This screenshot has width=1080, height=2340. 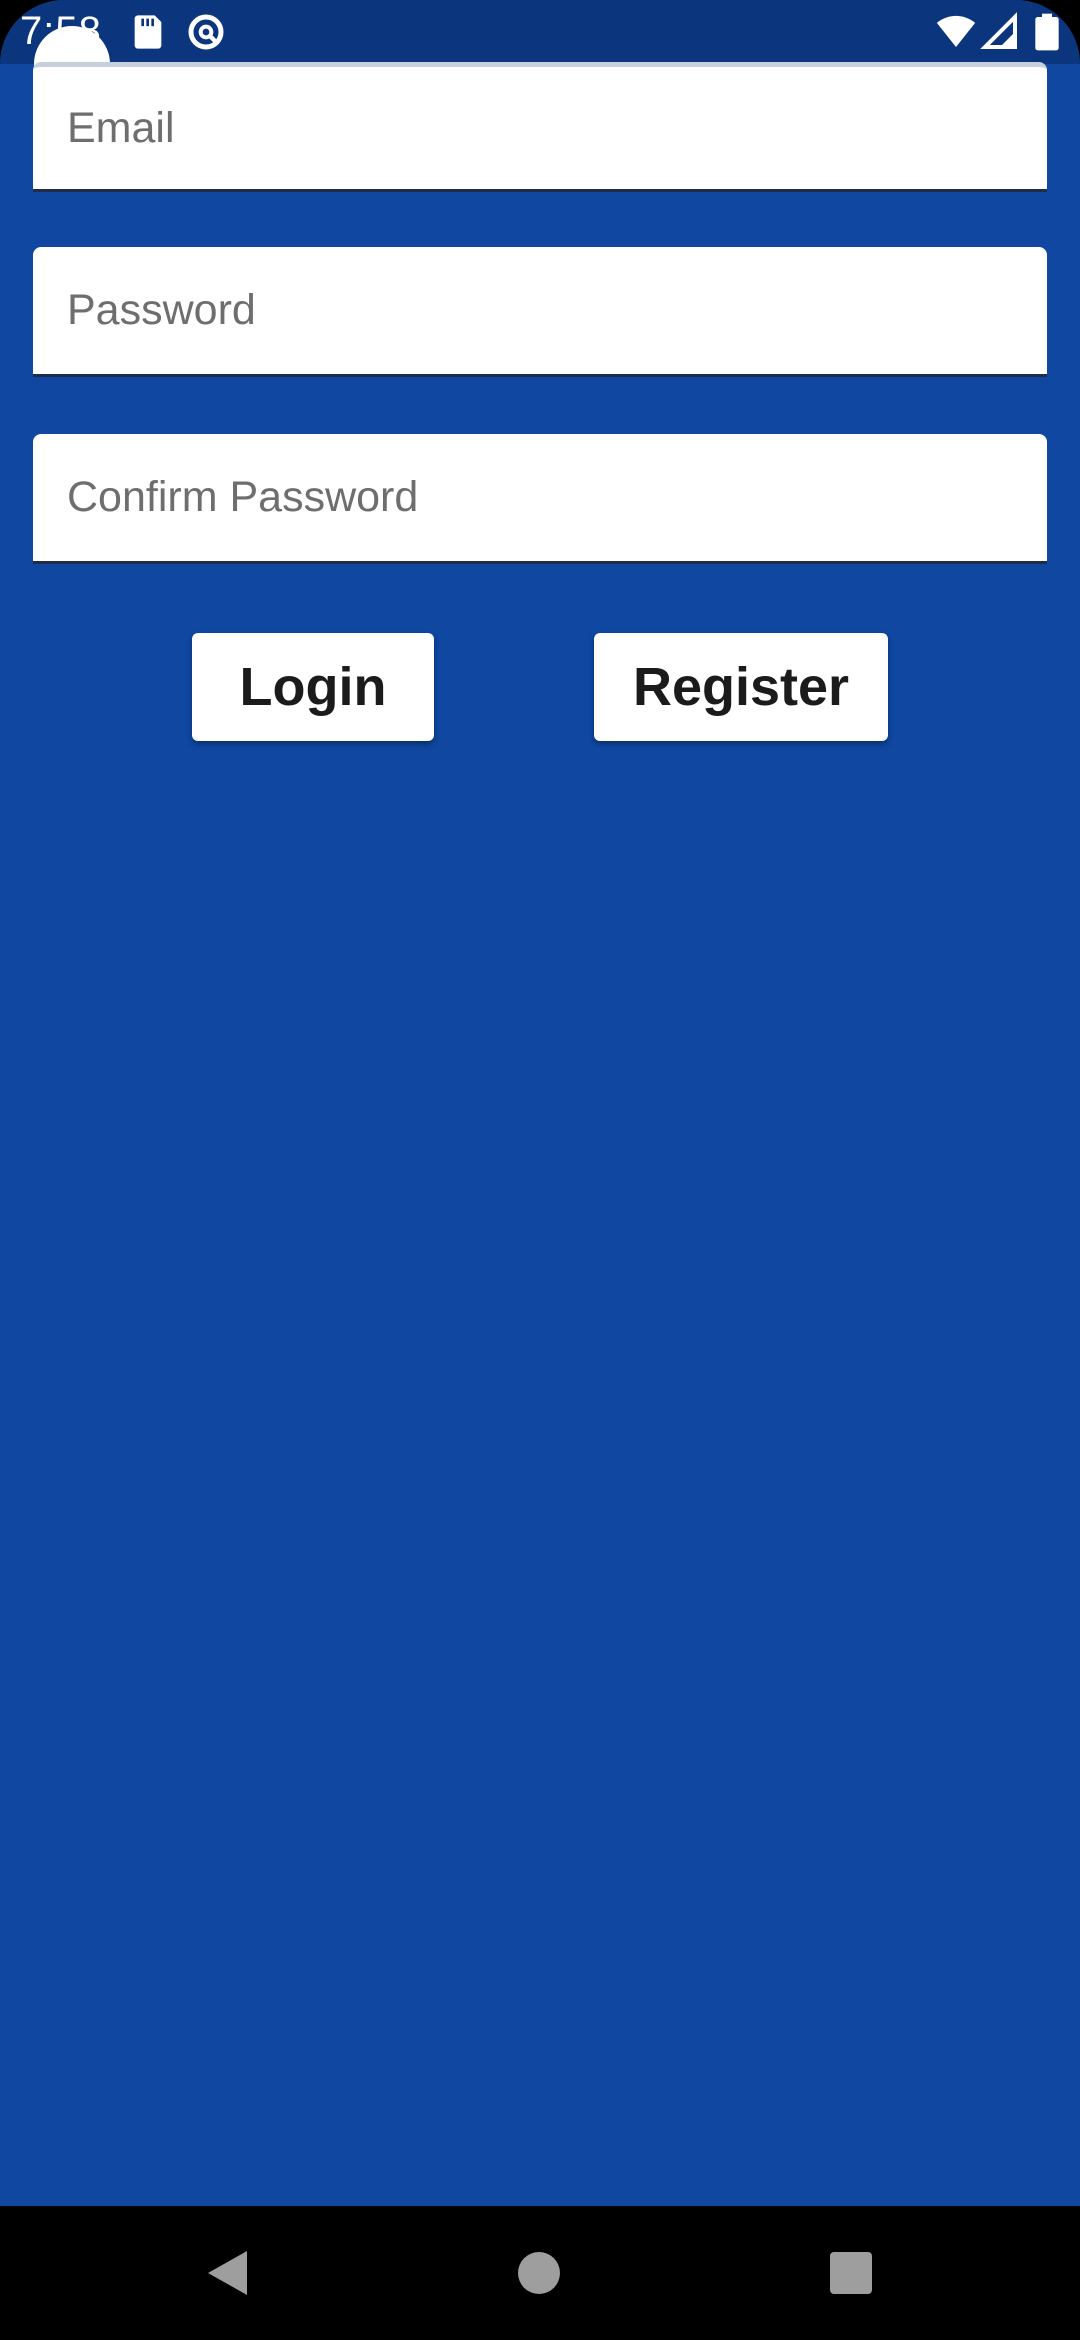 I want to click on confirm-password-input, so click(x=540, y=497).